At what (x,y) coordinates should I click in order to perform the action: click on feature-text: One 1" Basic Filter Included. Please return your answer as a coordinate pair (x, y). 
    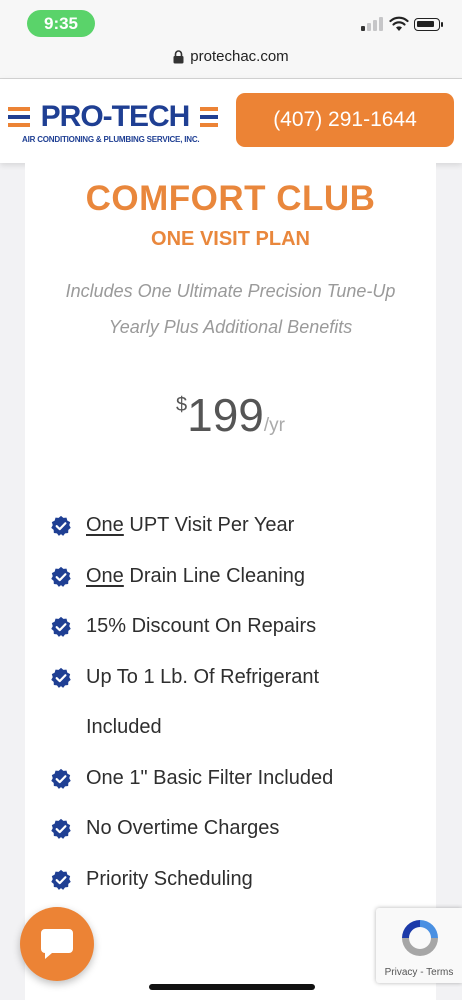
    Looking at the image, I should click on (210, 777).